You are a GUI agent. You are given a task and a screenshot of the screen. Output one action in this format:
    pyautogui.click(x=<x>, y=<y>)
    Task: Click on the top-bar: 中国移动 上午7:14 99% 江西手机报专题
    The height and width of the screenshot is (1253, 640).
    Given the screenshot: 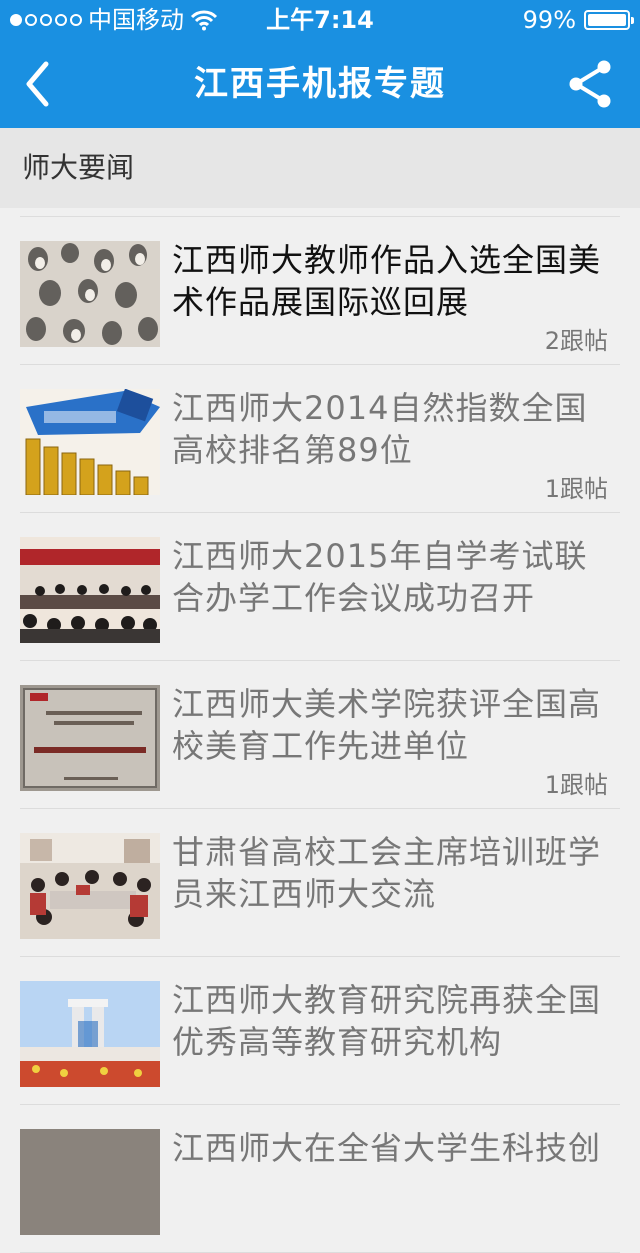 What is the action you would take?
    pyautogui.click(x=320, y=64)
    